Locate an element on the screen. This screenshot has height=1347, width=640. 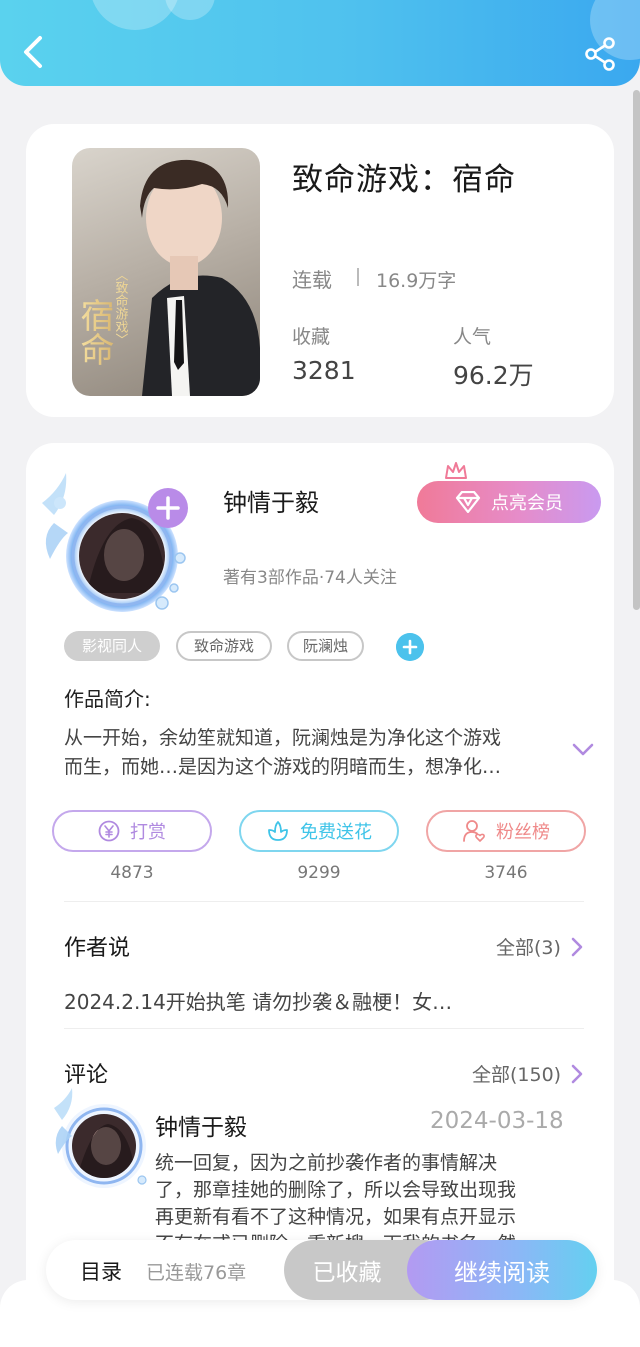
author-meta: 著有3部作品·74人关注 is located at coordinates (310, 578).